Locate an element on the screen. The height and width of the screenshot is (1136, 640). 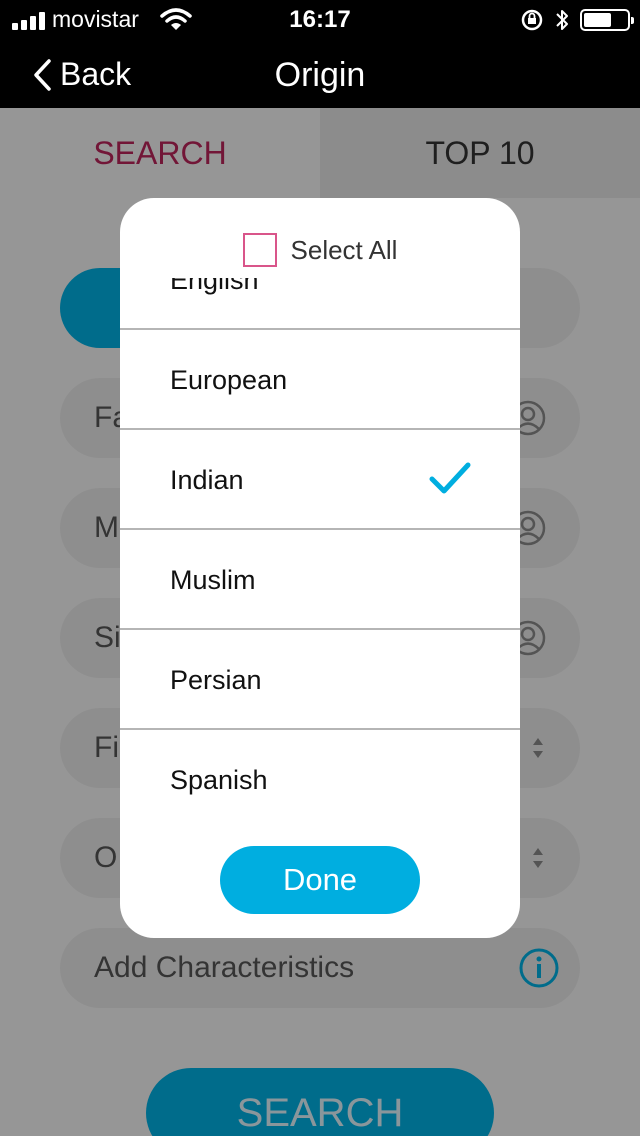
item-label: English is located at coordinates (214, 286).